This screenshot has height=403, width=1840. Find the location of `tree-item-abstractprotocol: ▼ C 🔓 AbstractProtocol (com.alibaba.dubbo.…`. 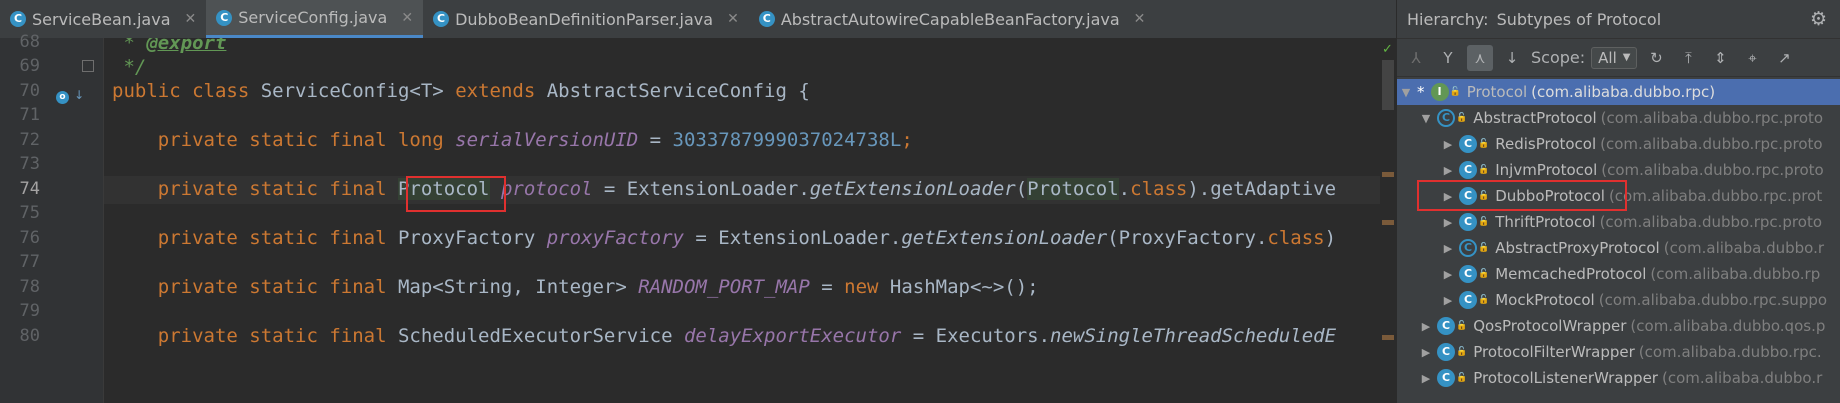

tree-item-abstractprotocol: ▼ C 🔓 AbstractProtocol (com.alibaba.dubbo.… is located at coordinates (1618, 118).